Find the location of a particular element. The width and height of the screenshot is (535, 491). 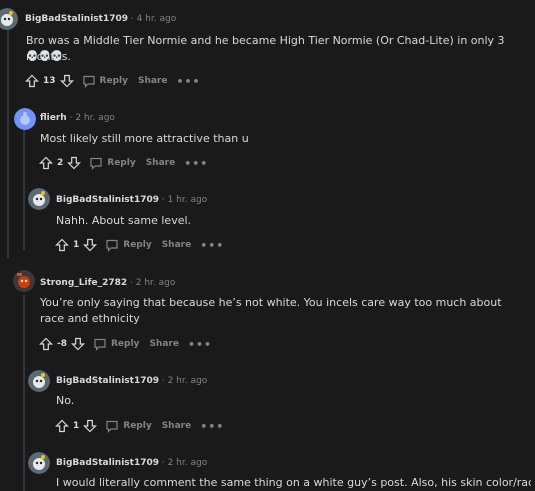

comment-actions: -8 Reply Share ••• is located at coordinates (125, 344).